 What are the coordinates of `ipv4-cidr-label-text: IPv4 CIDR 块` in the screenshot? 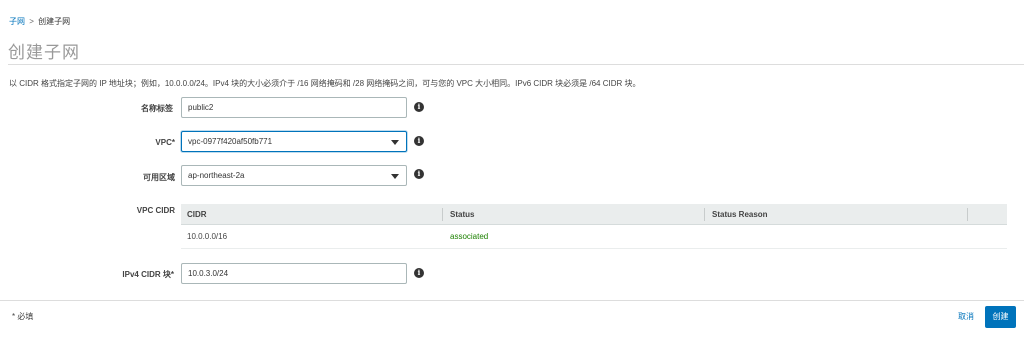 It's located at (146, 274).